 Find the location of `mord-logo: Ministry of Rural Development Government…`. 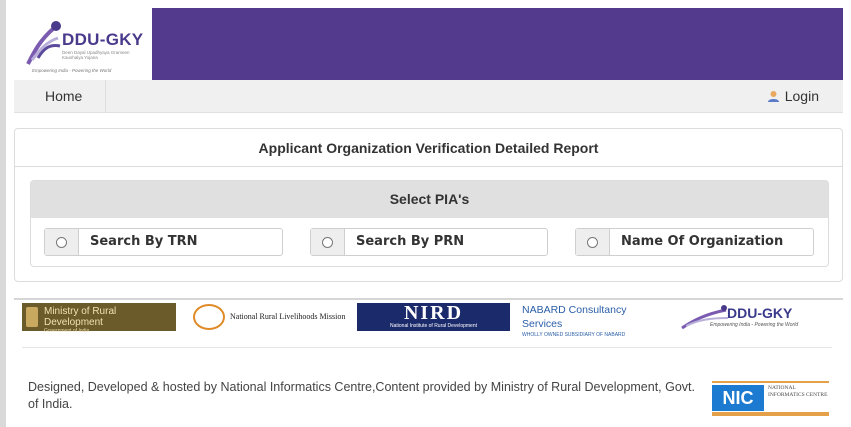

mord-logo: Ministry of Rural Development Government… is located at coordinates (99, 318).